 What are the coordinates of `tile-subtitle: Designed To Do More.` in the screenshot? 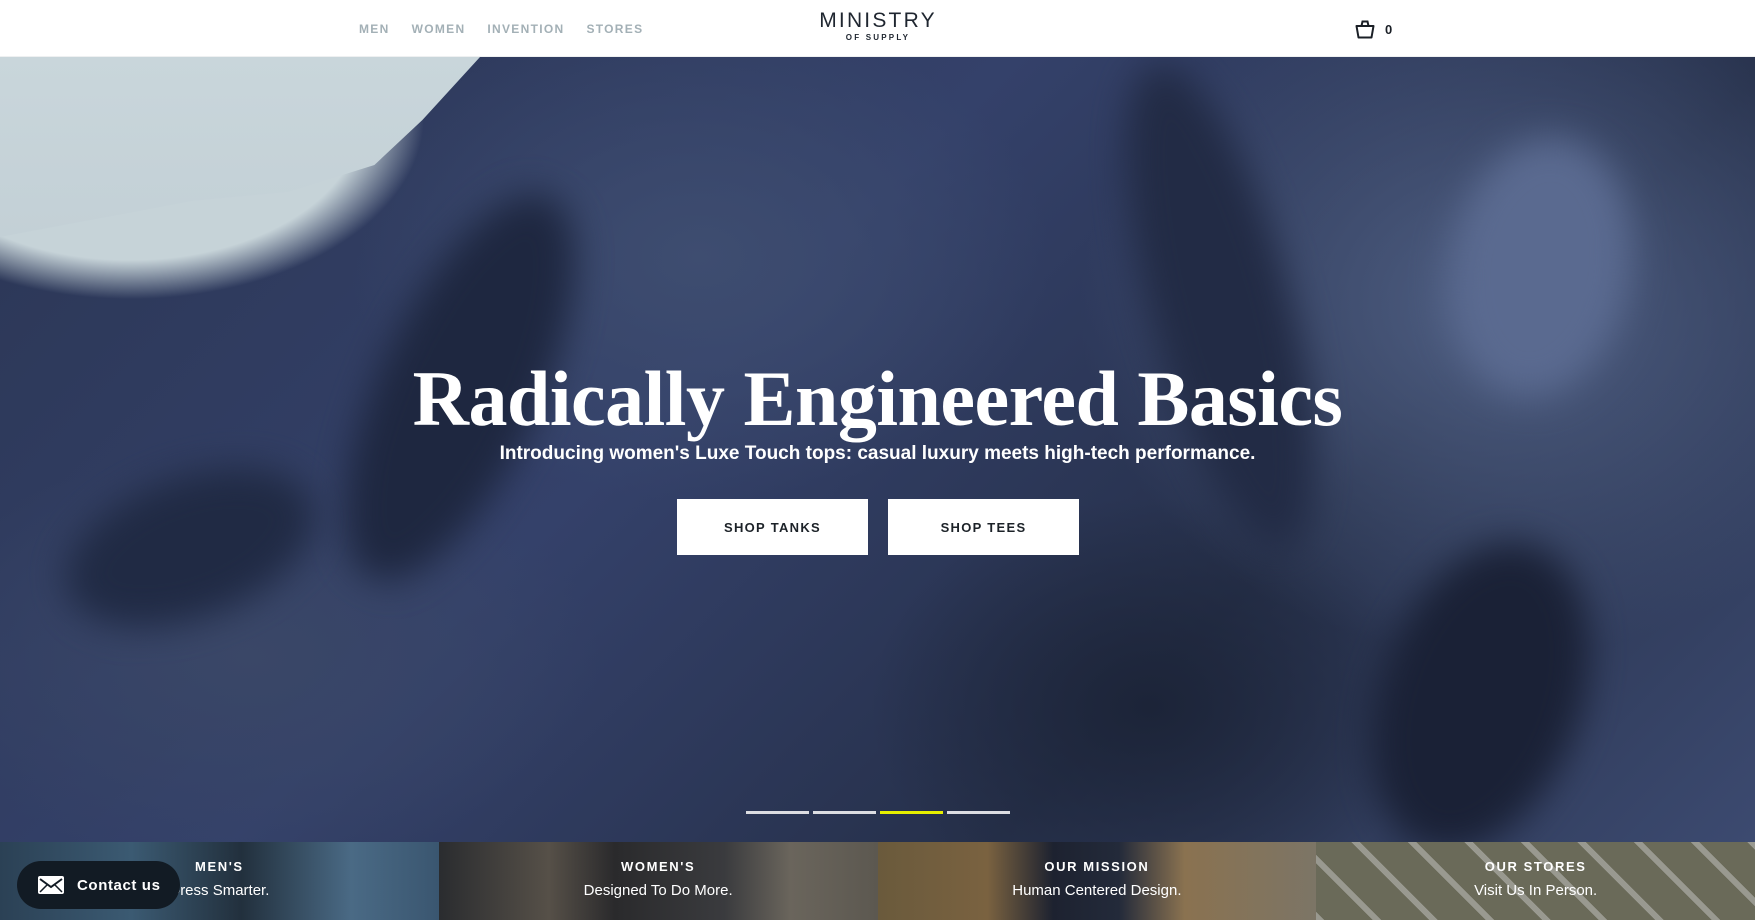 It's located at (658, 890).